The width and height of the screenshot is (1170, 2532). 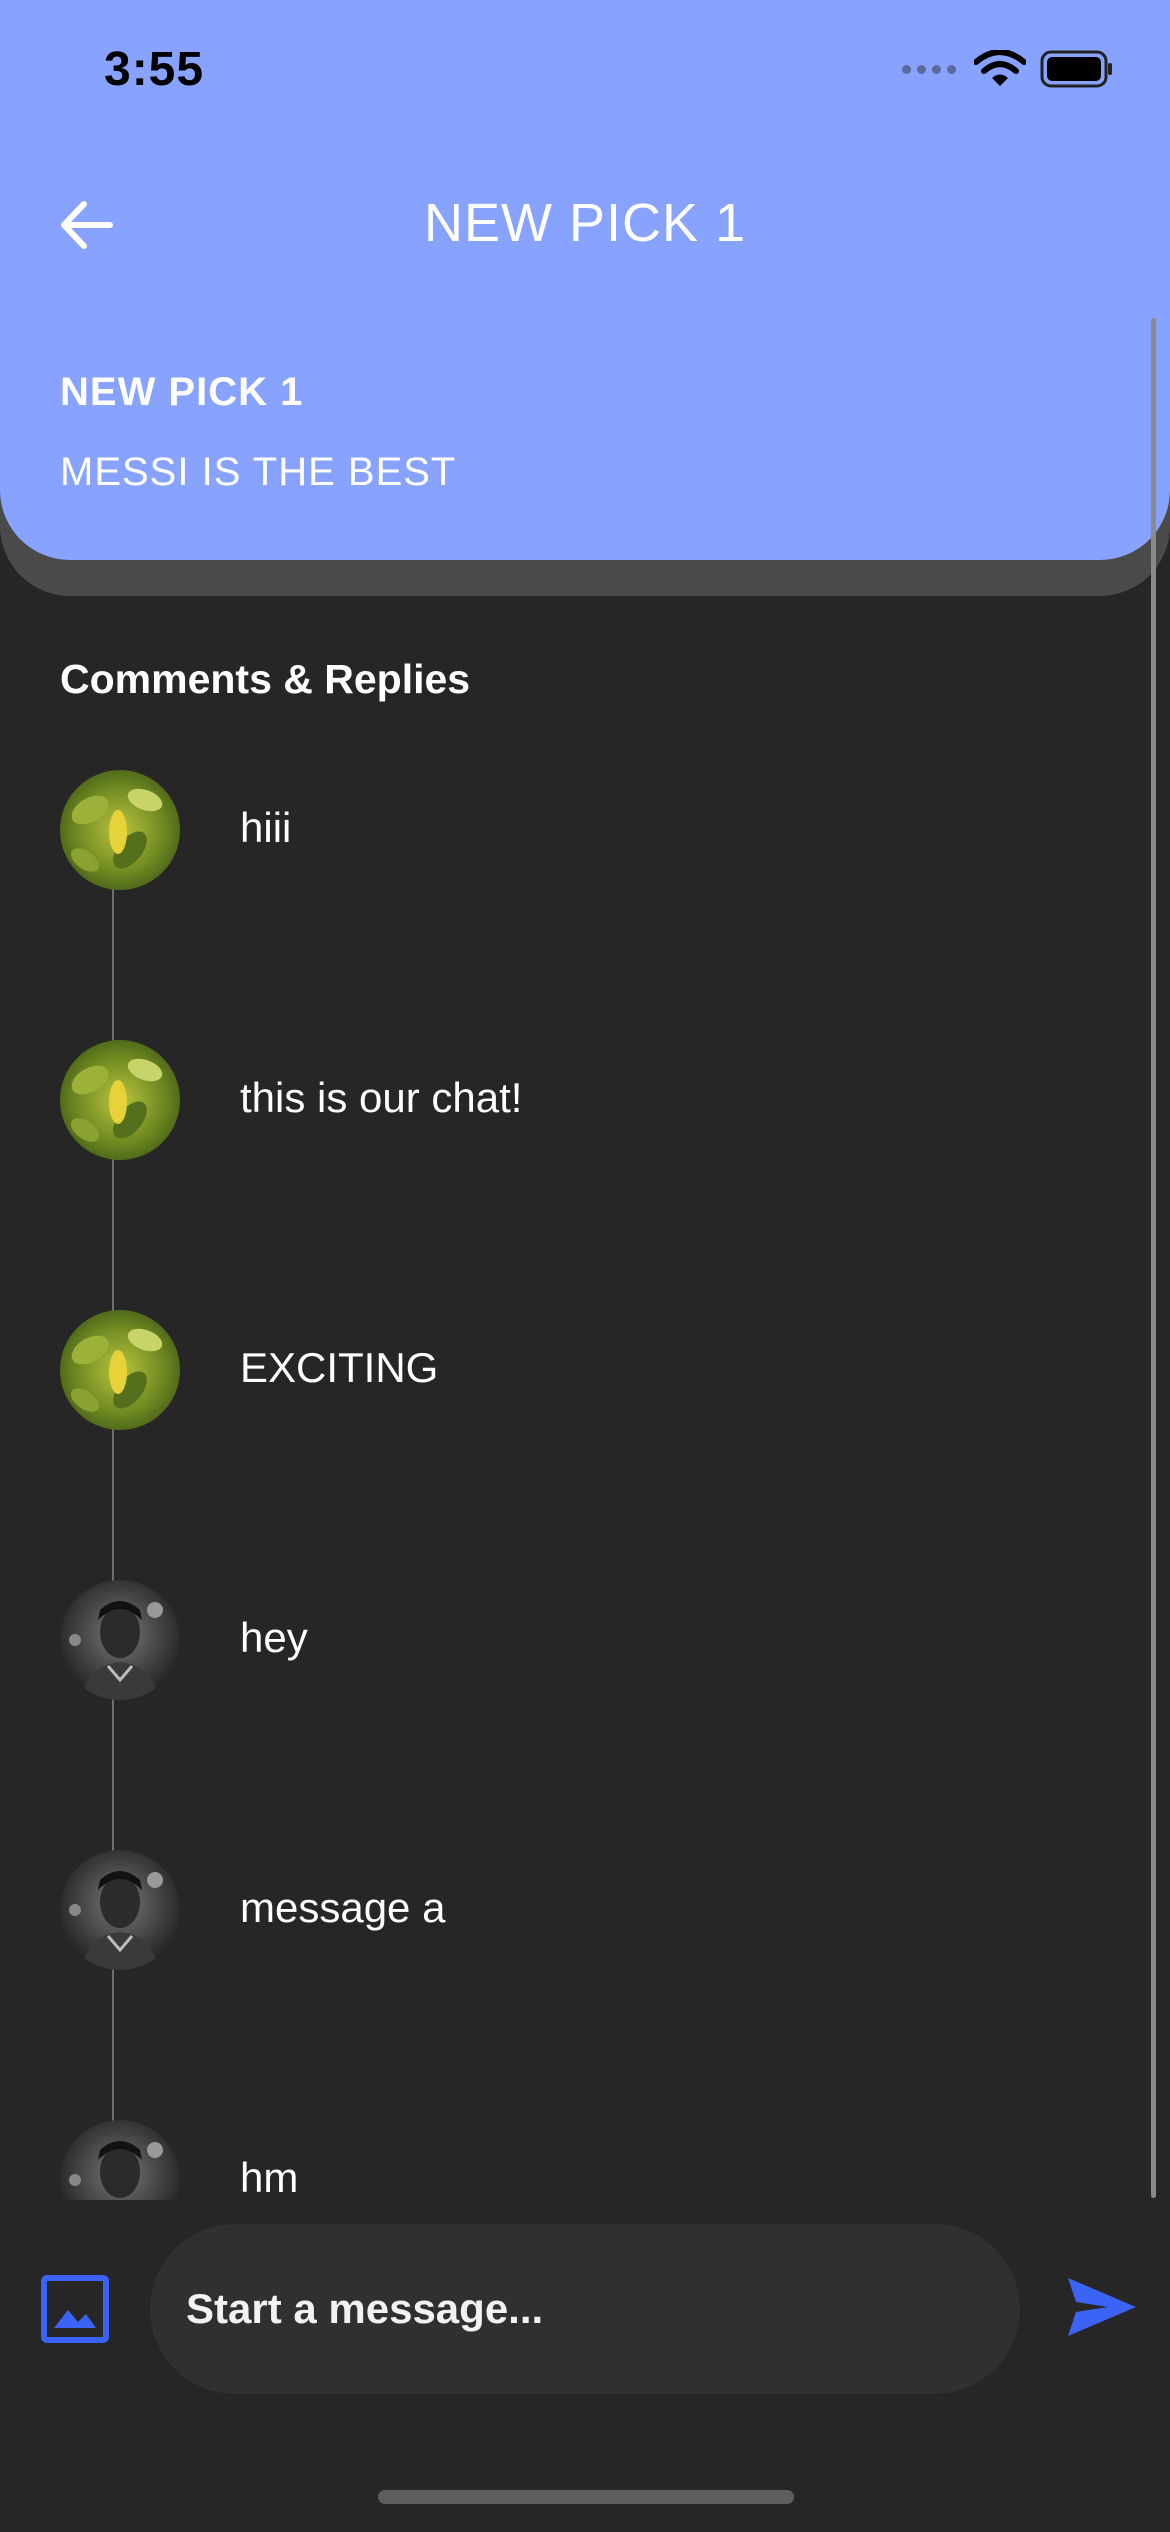 I want to click on scrollbar, so click(x=1153, y=1258).